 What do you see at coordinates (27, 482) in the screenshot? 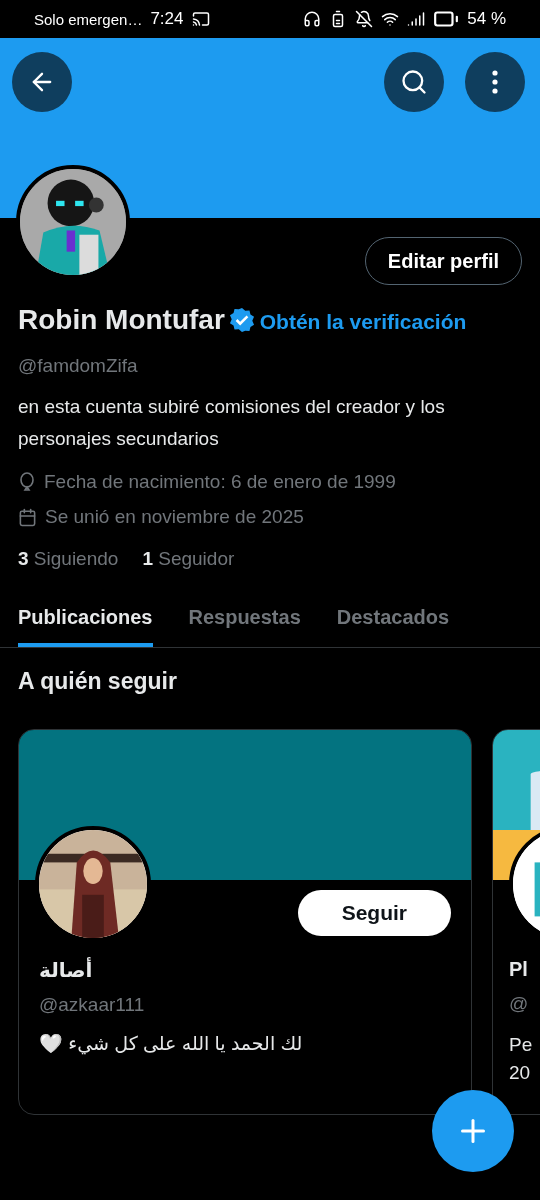
I see `balloon-icon` at bounding box center [27, 482].